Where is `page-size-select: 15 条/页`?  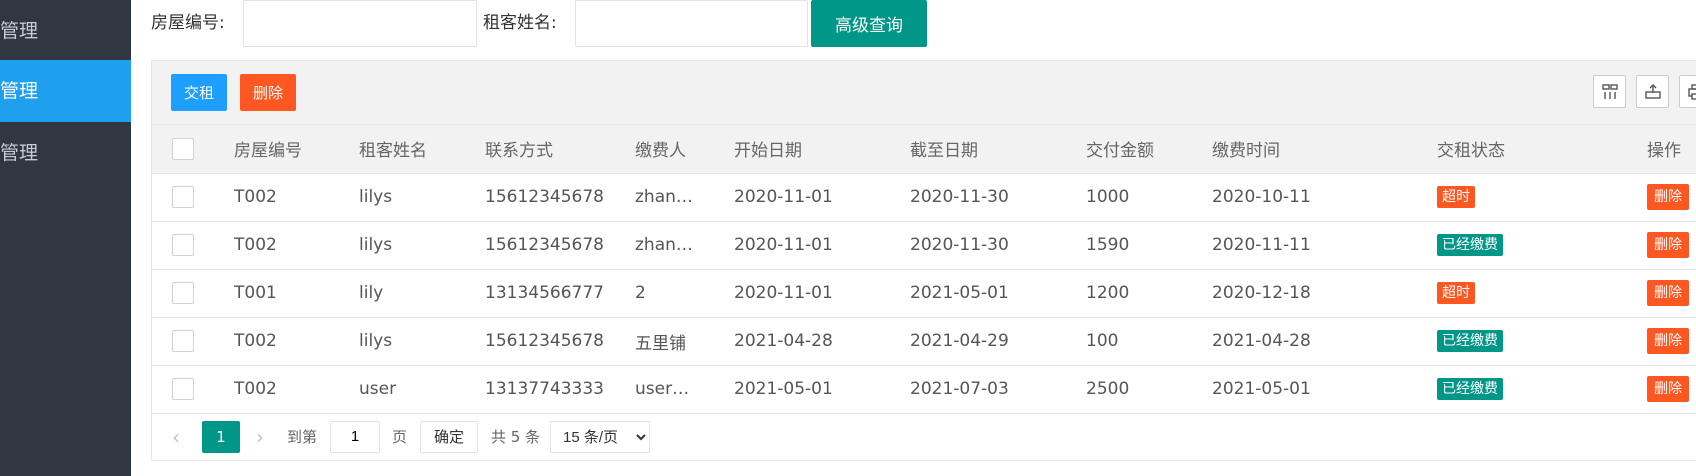 page-size-select: 15 条/页 is located at coordinates (600, 437).